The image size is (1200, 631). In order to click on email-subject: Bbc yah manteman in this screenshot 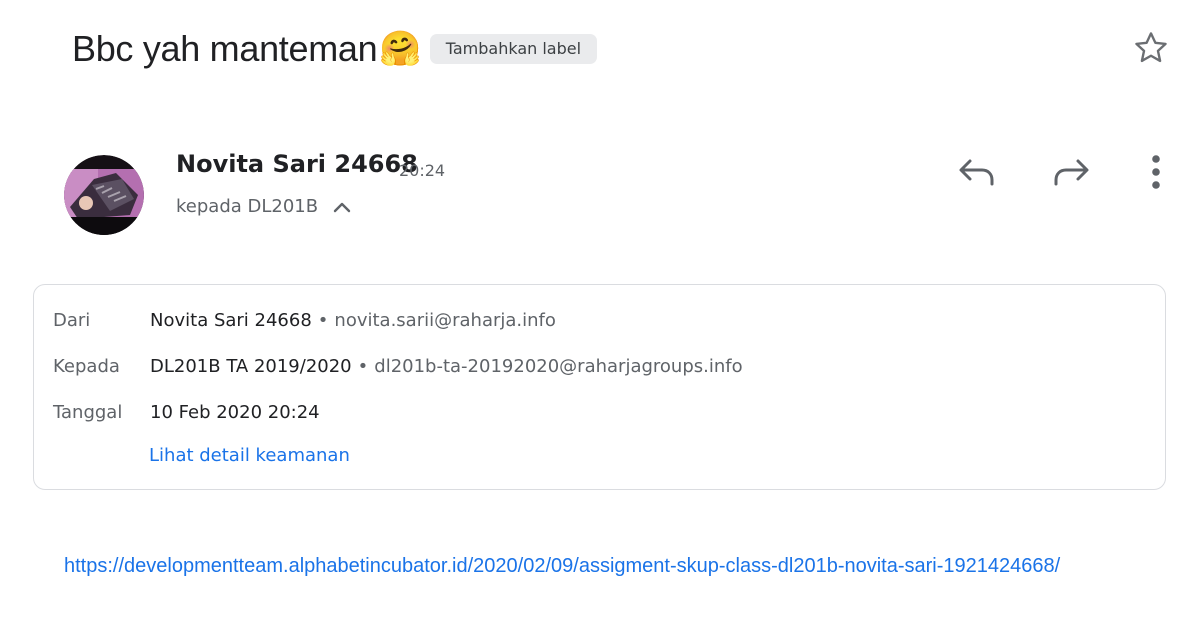, I will do `click(225, 48)`.